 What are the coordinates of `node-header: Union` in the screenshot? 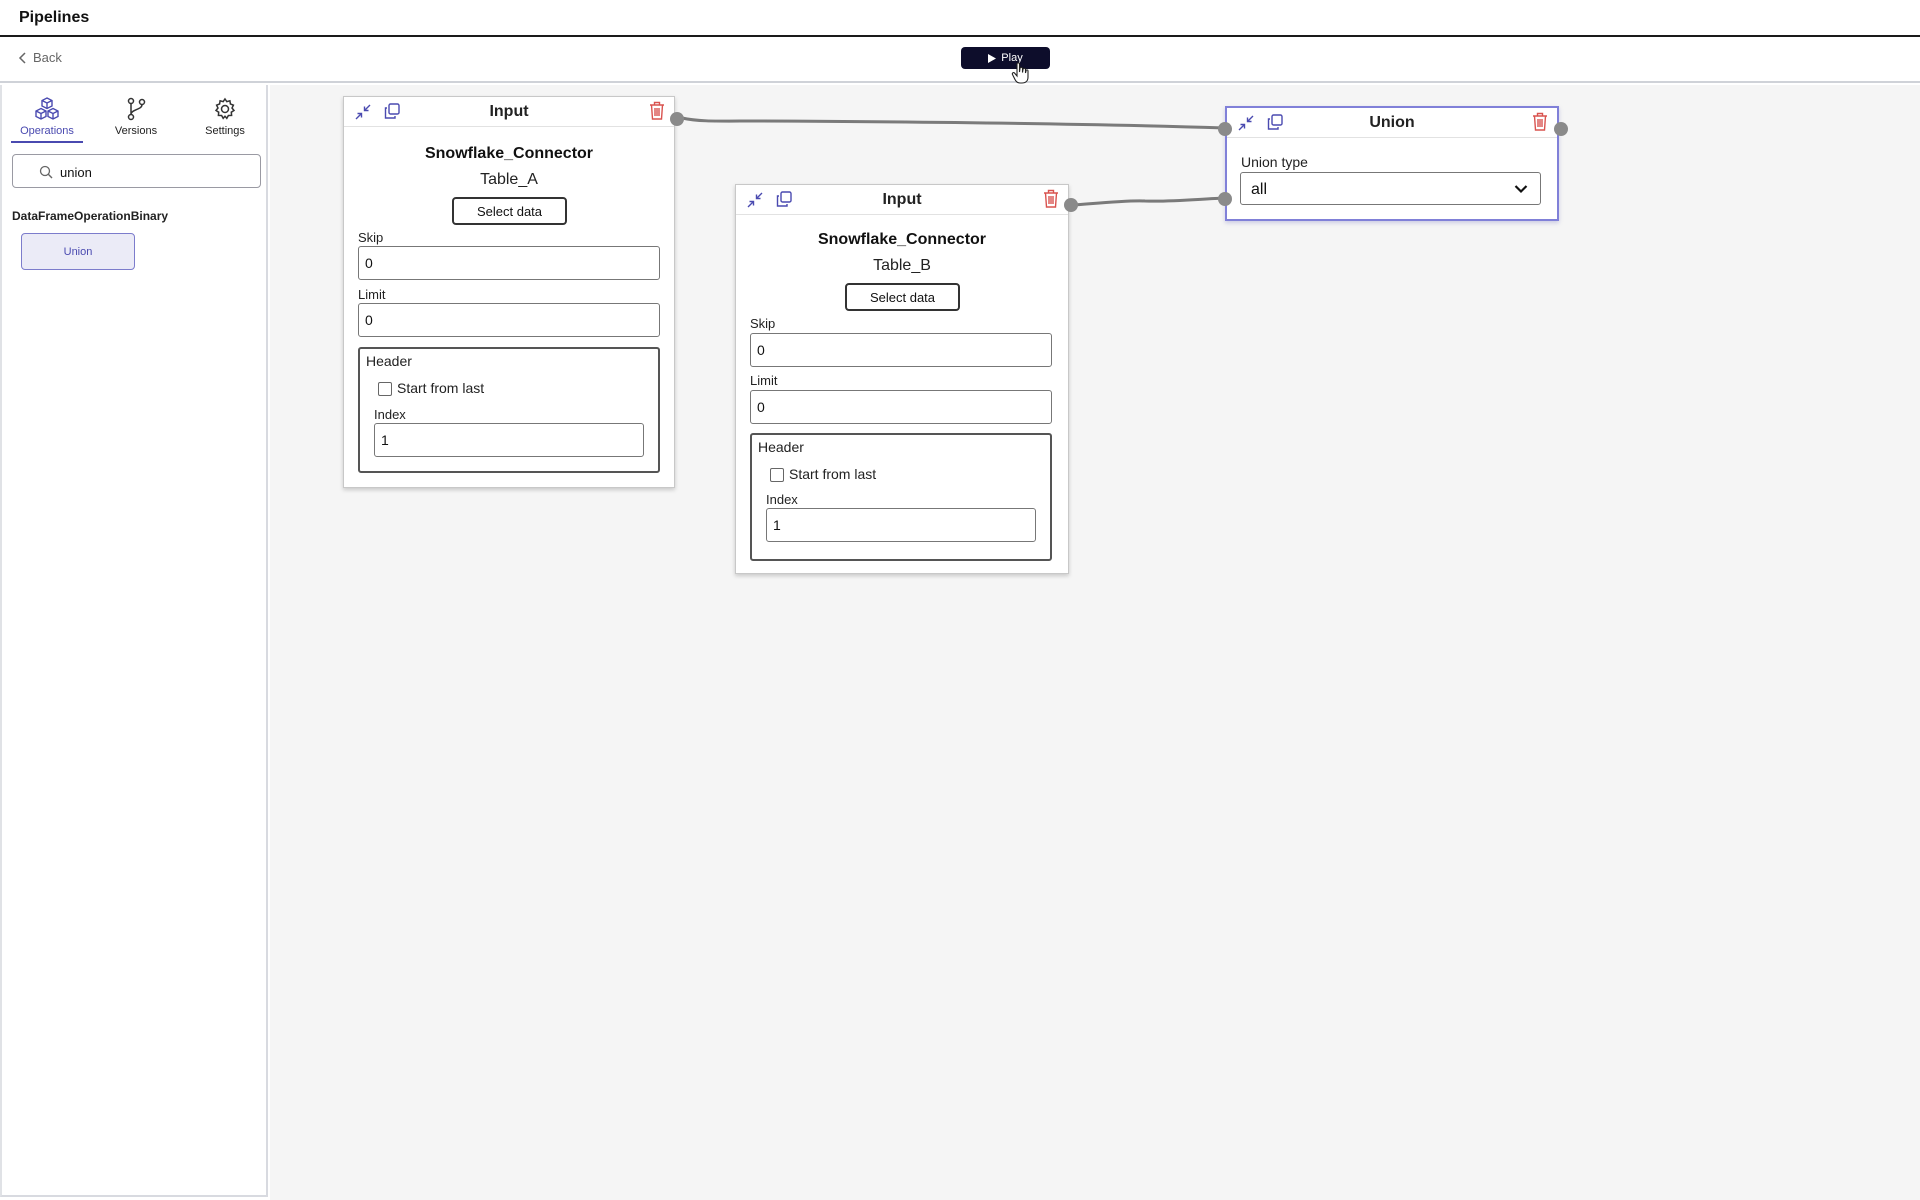 It's located at (1392, 123).